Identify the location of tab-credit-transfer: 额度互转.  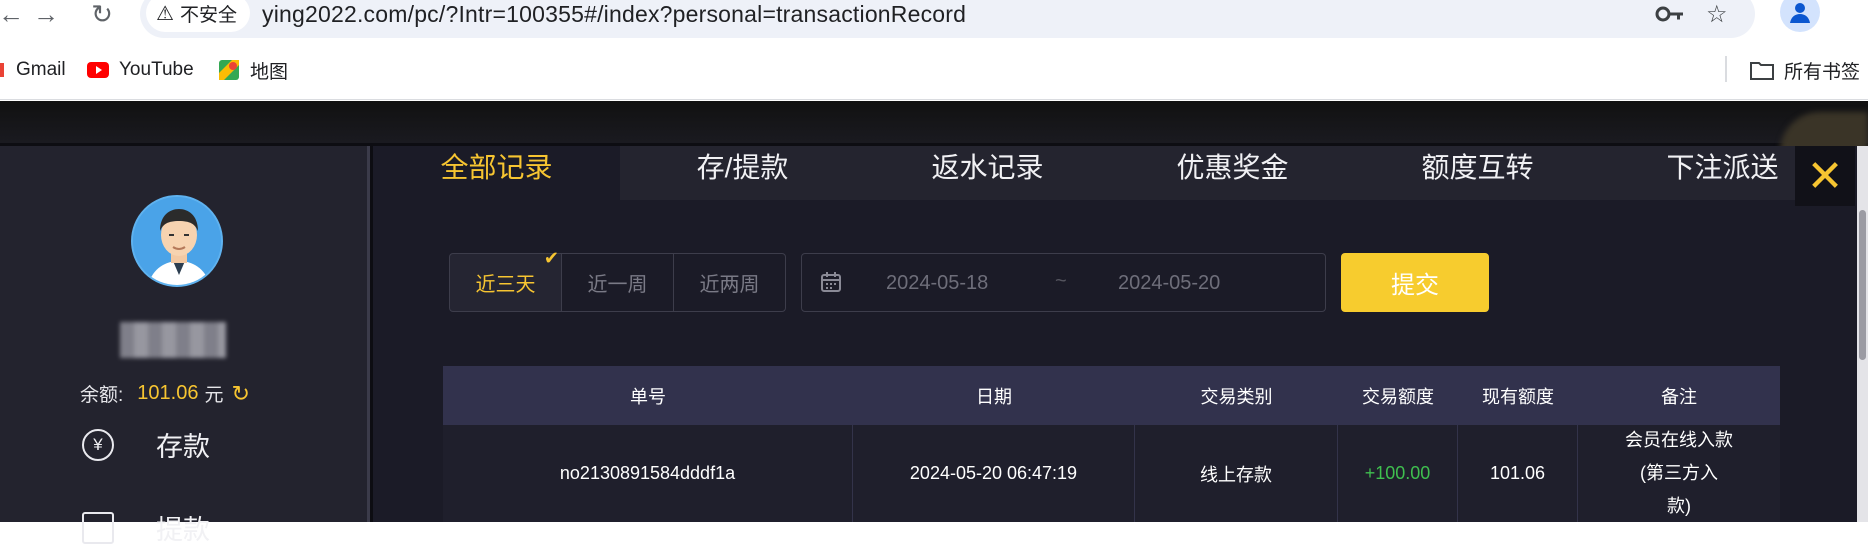
(1477, 173).